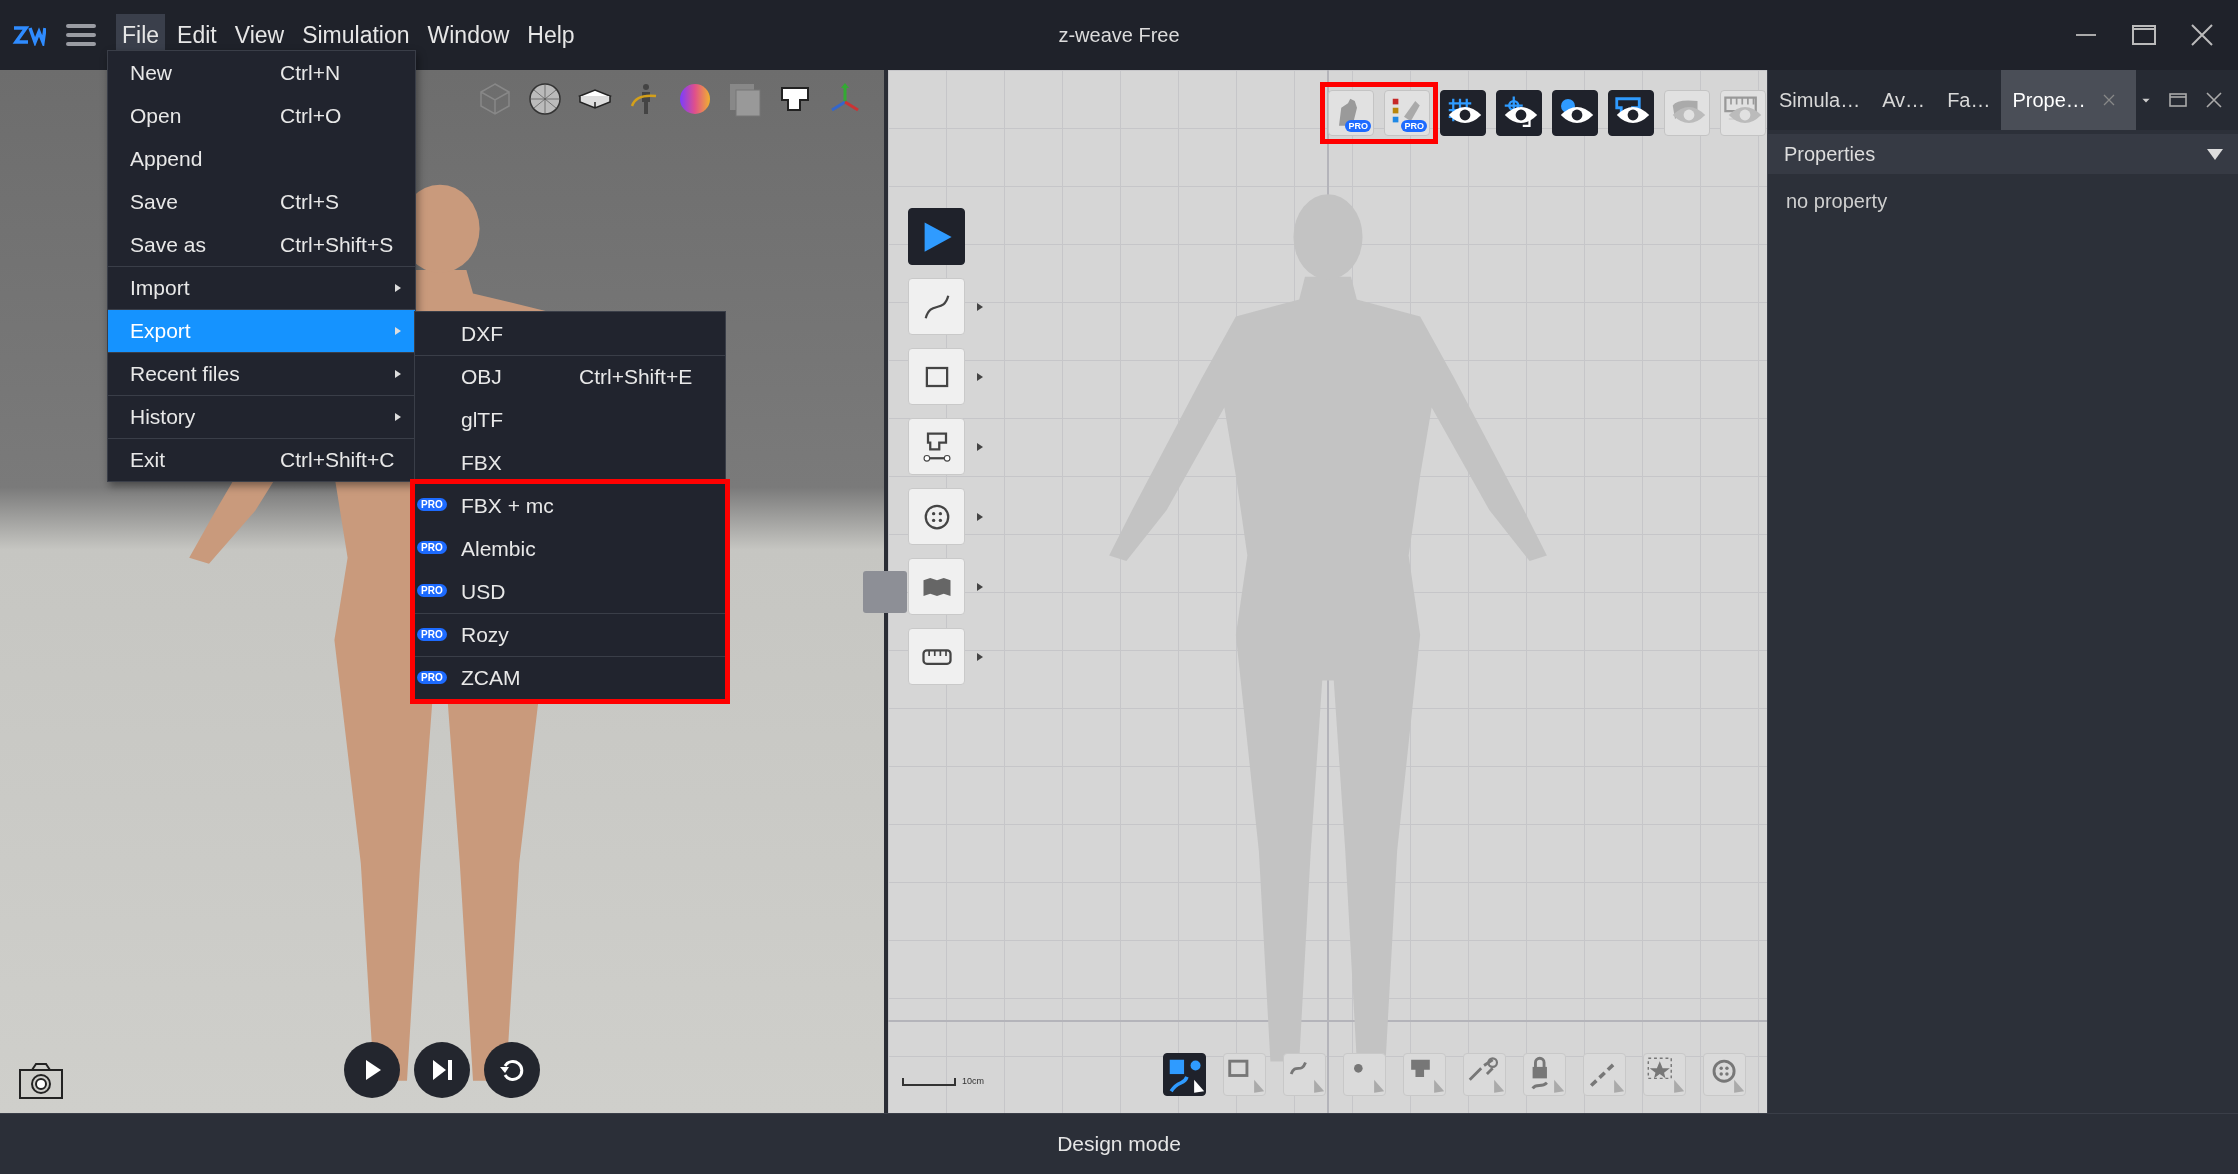  Describe the element at coordinates (1519, 113) in the screenshot. I see `snap-toggle-button` at that location.